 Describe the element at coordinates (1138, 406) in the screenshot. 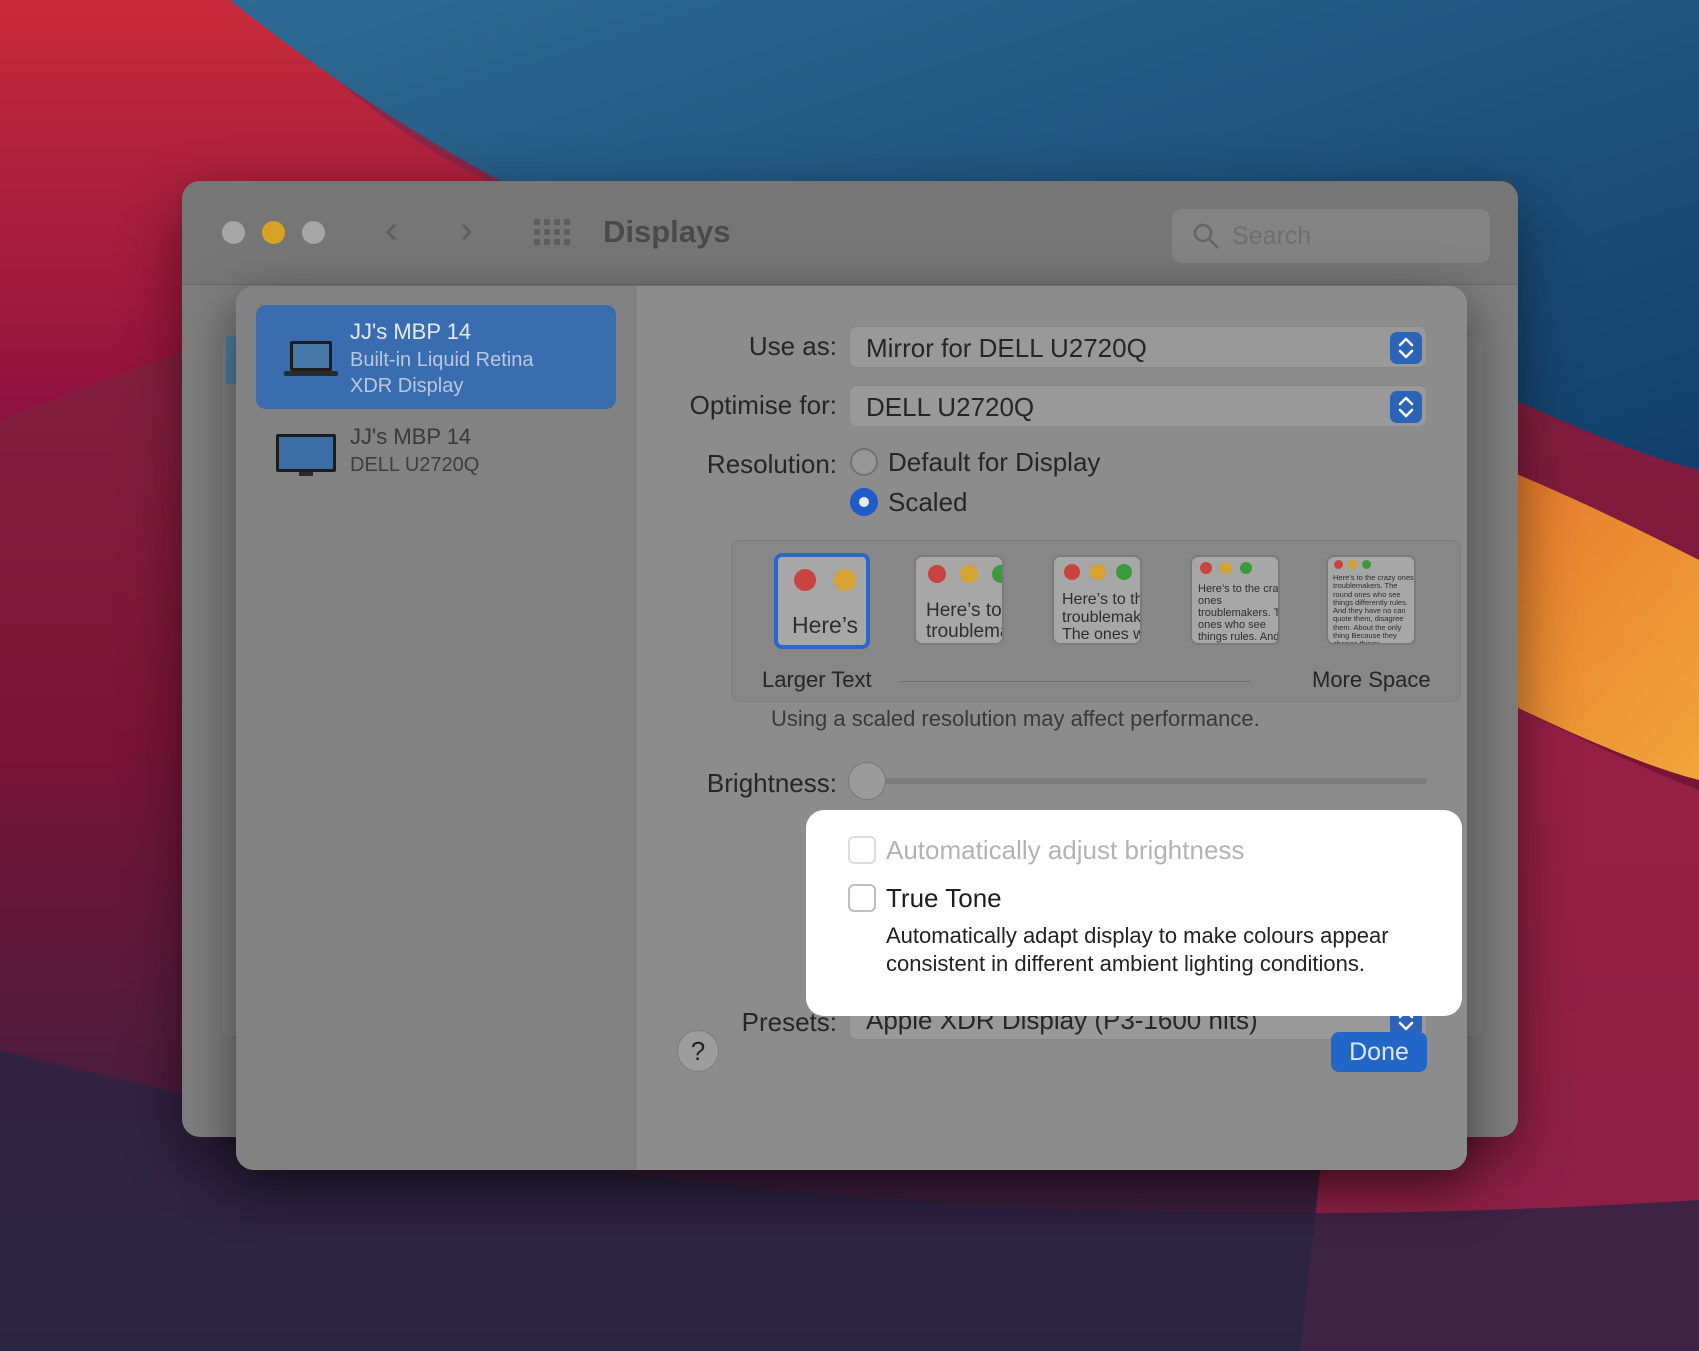

I see `optimise-for-popup: DELL U2720Q` at that location.